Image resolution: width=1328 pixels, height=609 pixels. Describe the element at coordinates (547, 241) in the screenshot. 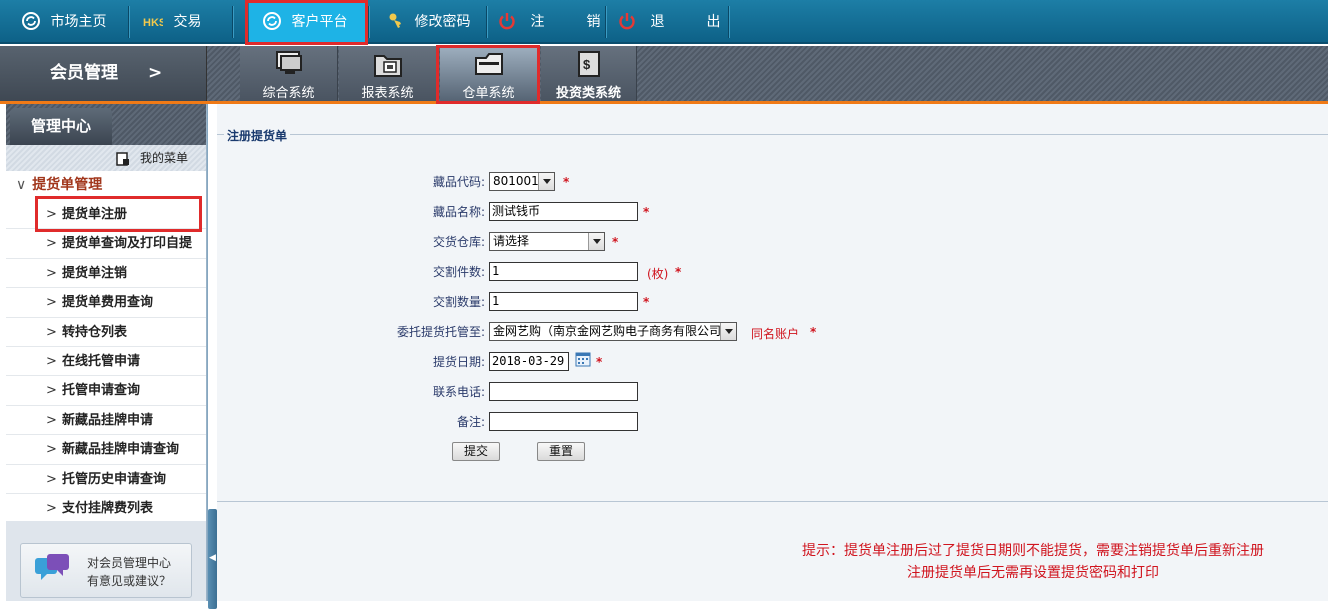

I see `warehouse-select: 请选择` at that location.